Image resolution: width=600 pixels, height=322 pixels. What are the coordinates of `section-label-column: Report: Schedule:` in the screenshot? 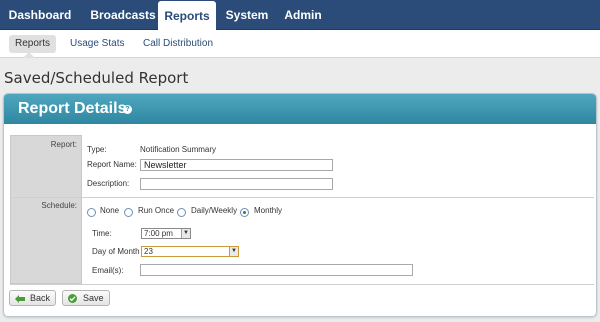 It's located at (46, 209).